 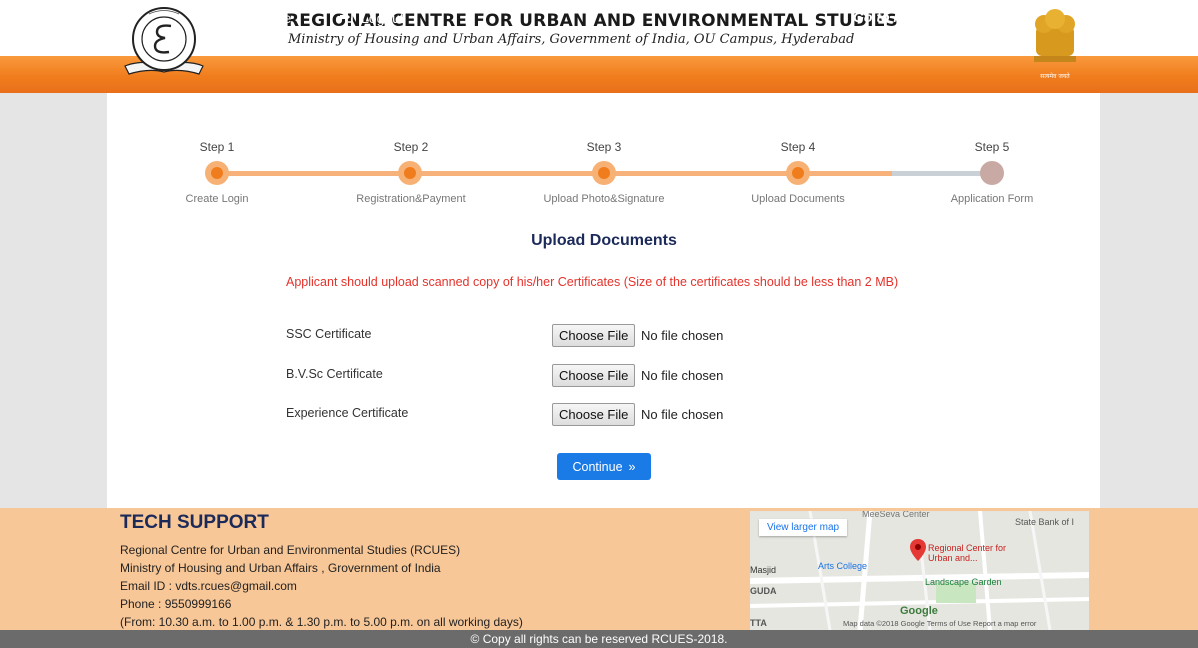 I want to click on map-pin-icon, so click(x=918, y=552).